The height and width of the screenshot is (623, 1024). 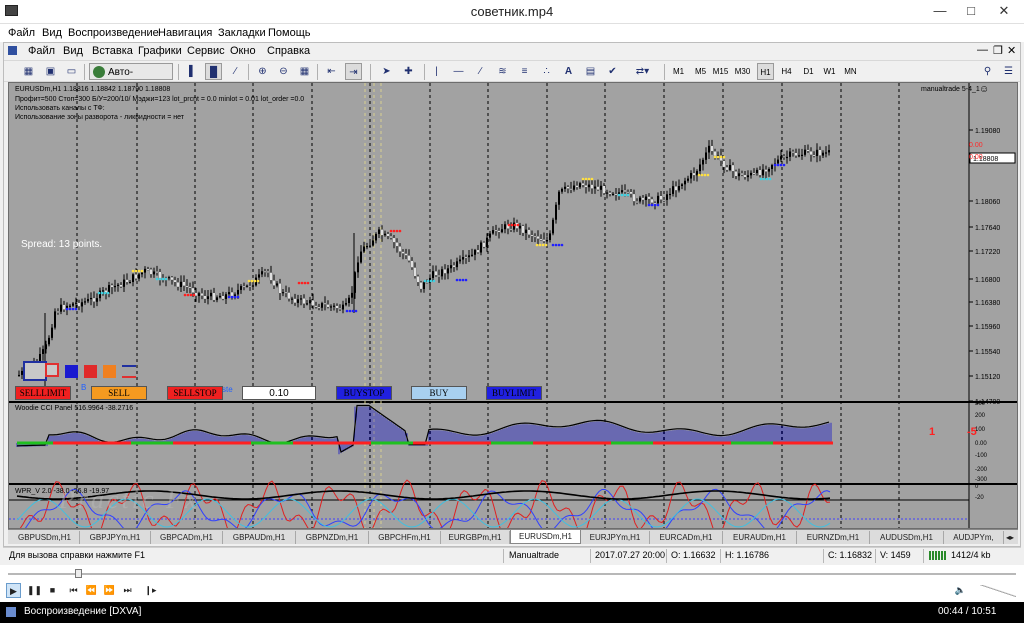 What do you see at coordinates (612, 71) in the screenshot?
I see `arrows-icon: ✔` at bounding box center [612, 71].